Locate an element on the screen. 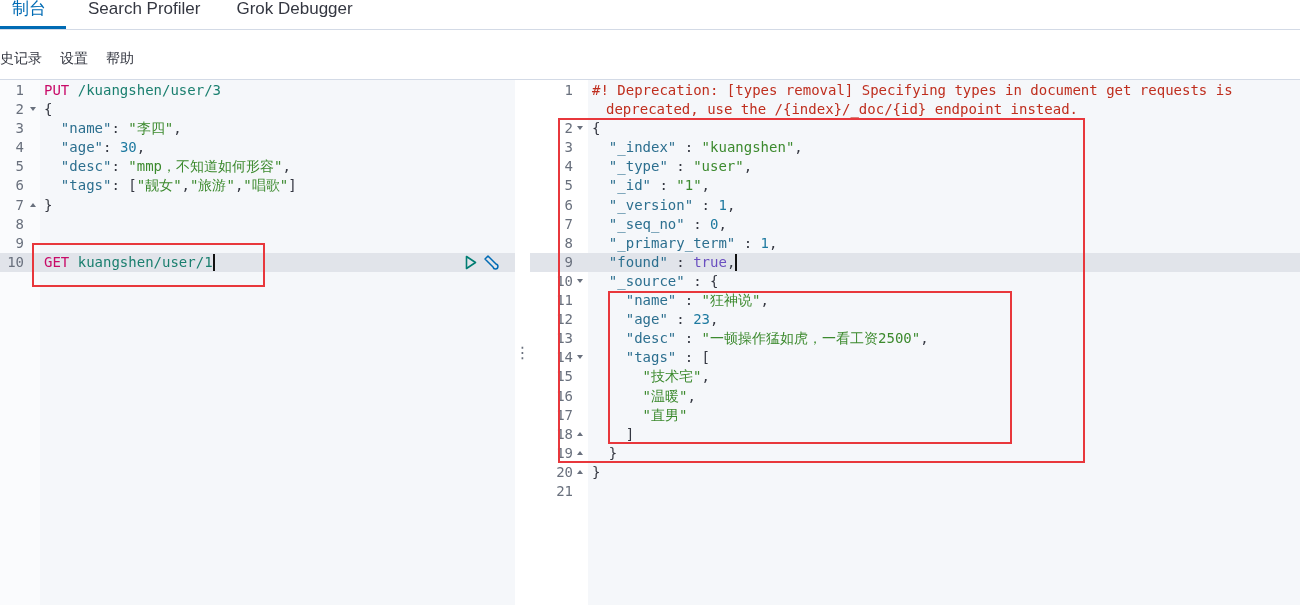 This screenshot has height=605, width=1300. code-line: "温暖", is located at coordinates (668, 396).